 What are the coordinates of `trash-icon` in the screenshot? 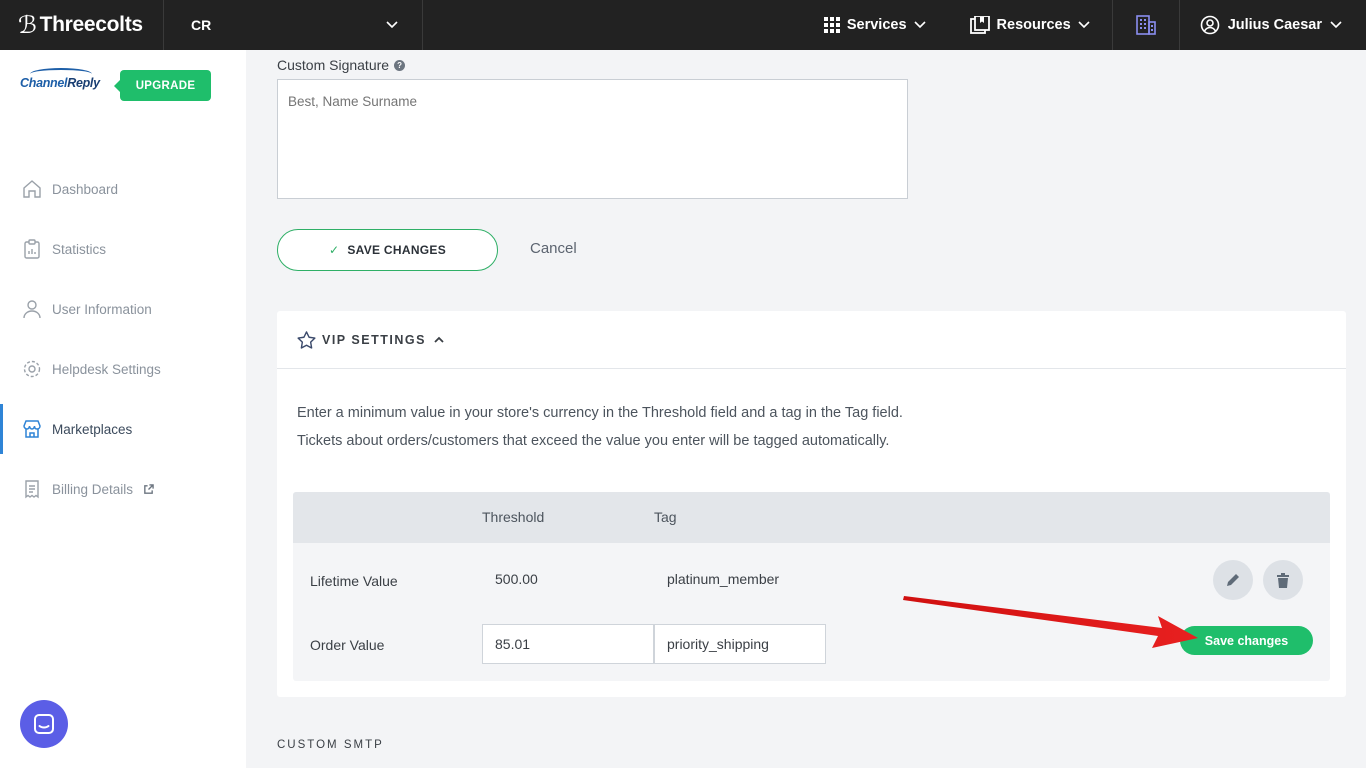 It's located at (1283, 580).